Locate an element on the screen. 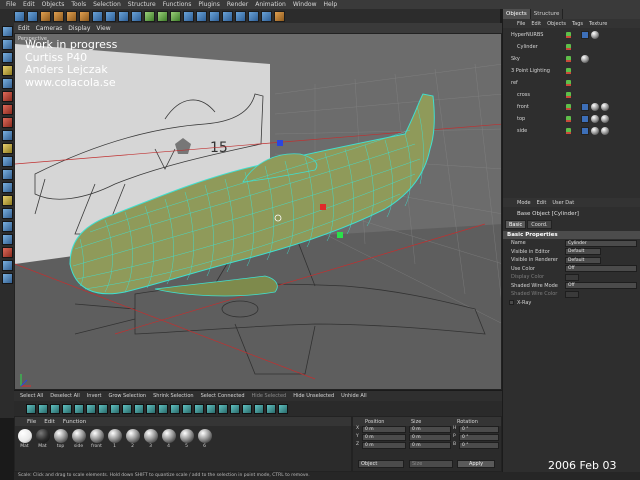 The height and width of the screenshot is (480, 640). weld-icon is located at coordinates (175, 408).